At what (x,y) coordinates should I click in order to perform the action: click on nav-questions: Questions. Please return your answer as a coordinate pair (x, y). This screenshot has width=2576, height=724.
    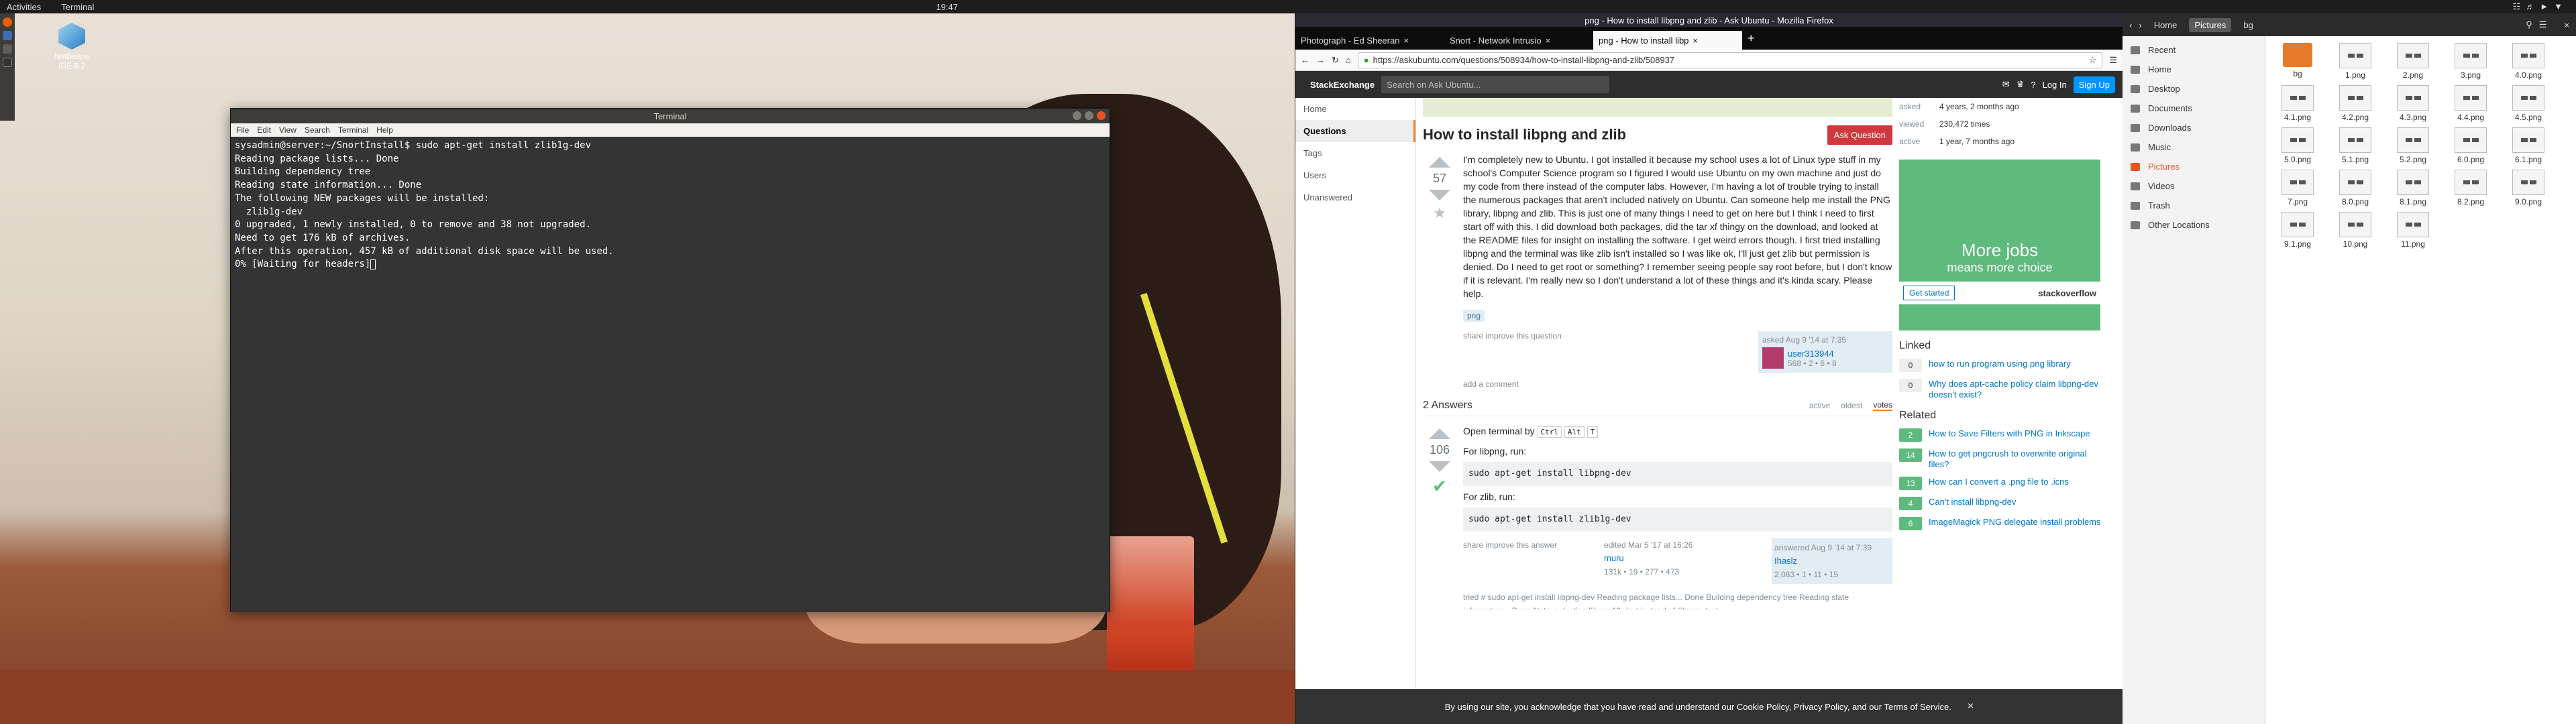
    Looking at the image, I should click on (1355, 131).